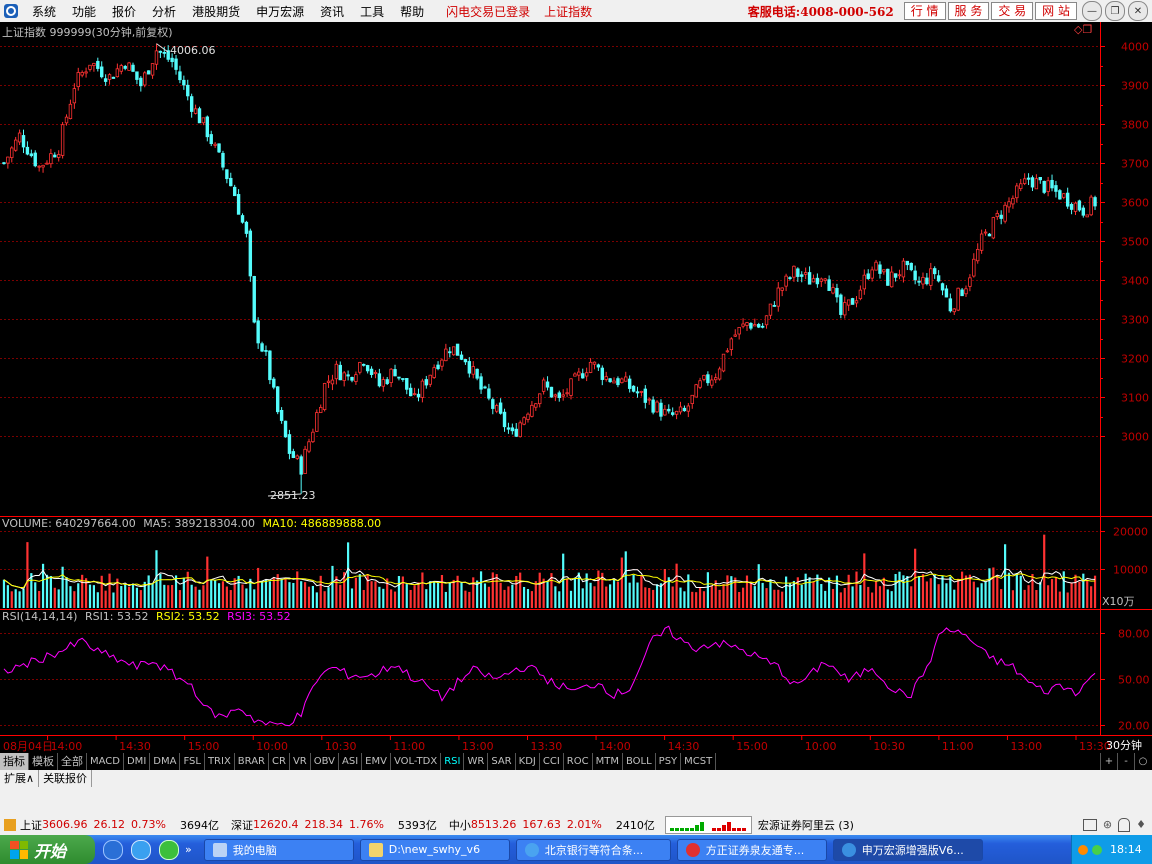 This screenshot has height=864, width=1152. Describe the element at coordinates (968, 11) in the screenshot. I see `service-button: 服 务` at that location.